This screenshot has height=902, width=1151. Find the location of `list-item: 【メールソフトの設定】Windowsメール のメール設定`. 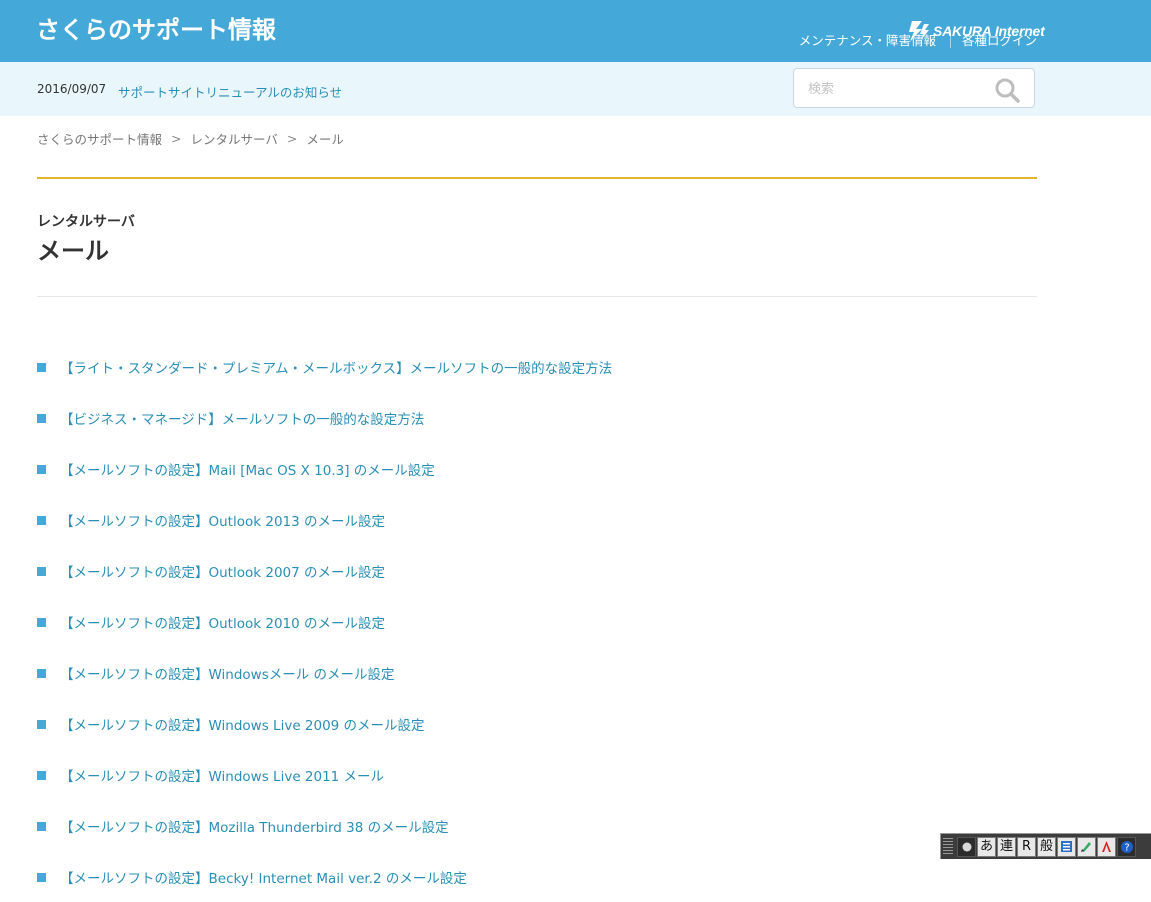

list-item: 【メールソフトの設定】Windowsメール のメール設定 is located at coordinates (324, 672).